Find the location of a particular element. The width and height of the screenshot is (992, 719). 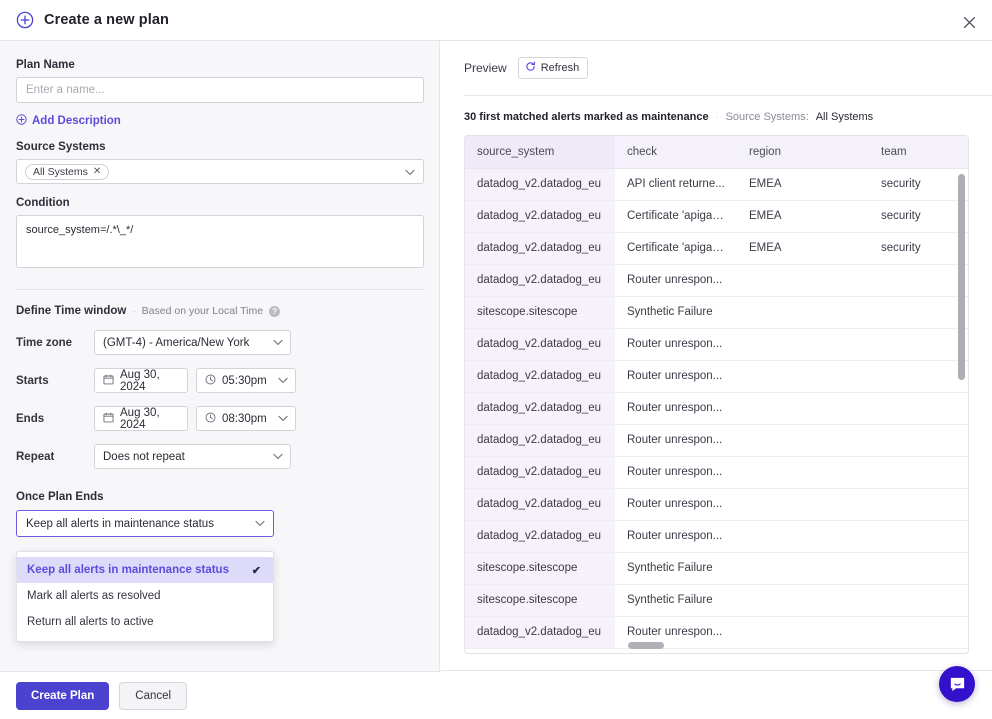

horizontal-scrollbar is located at coordinates (646, 645).